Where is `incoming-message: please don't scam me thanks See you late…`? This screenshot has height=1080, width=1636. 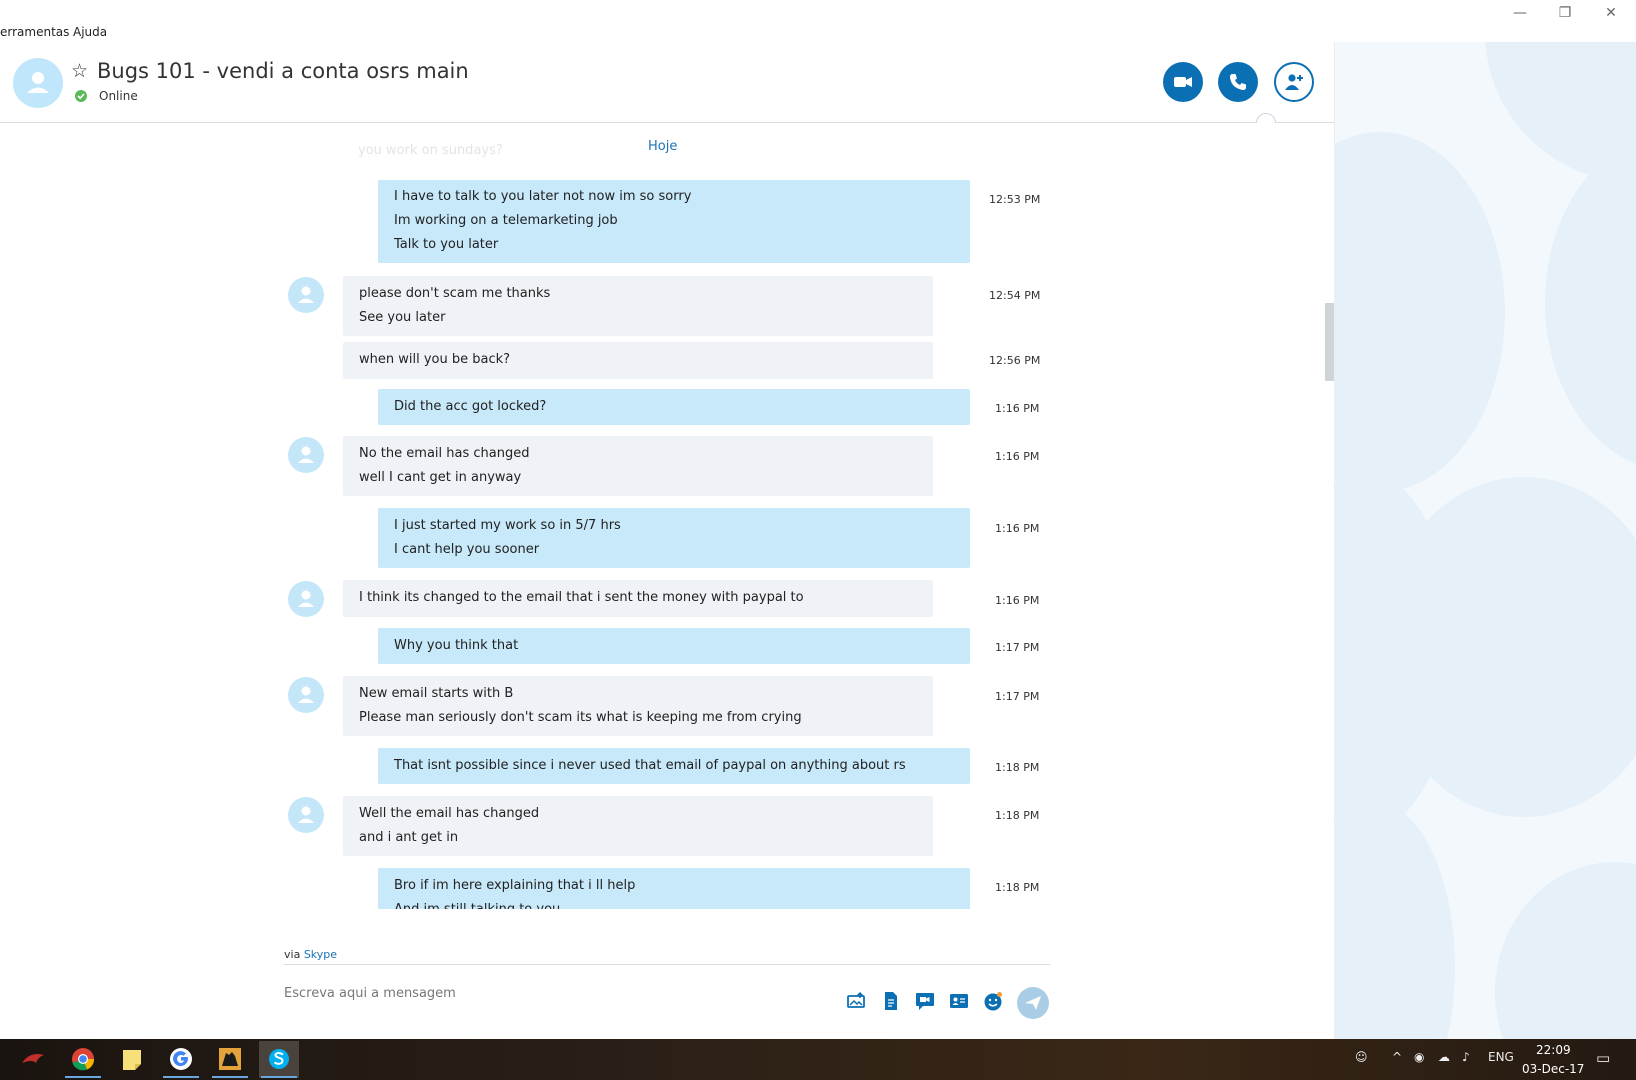
incoming-message: please don't scam me thanks See you late… is located at coordinates (638, 306).